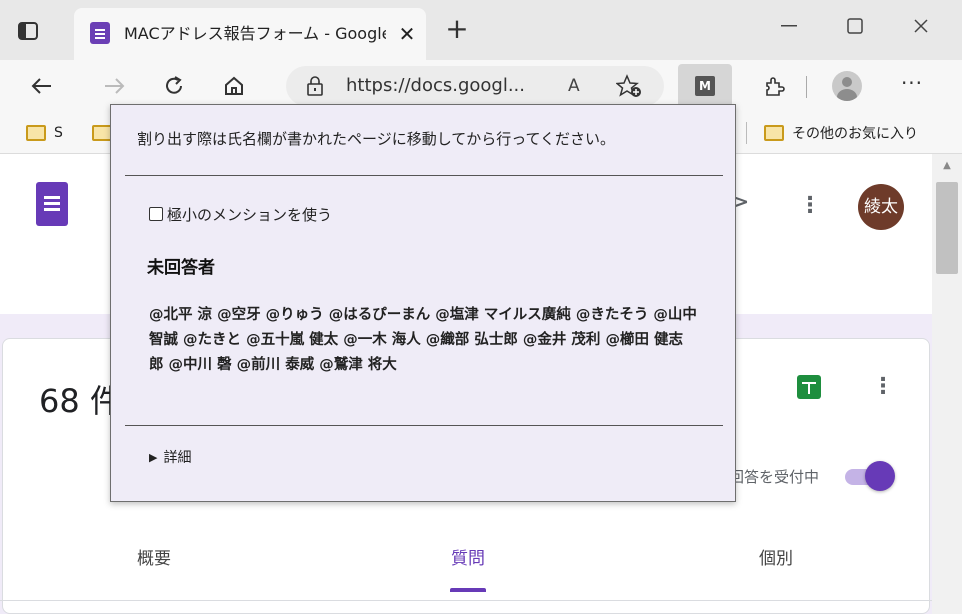  I want to click on tiny-mention-label: 極小のメンションを使う, so click(249, 214).